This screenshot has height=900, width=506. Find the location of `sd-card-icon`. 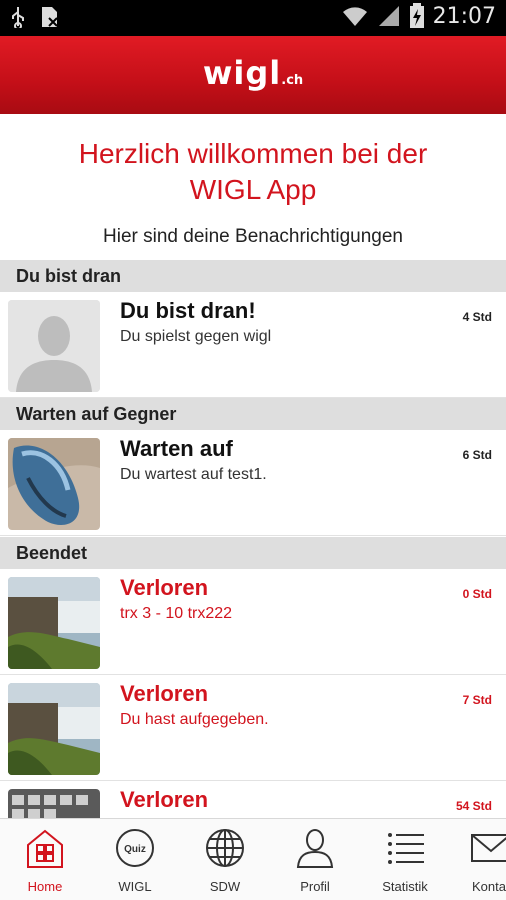

sd-card-icon is located at coordinates (50, 17).